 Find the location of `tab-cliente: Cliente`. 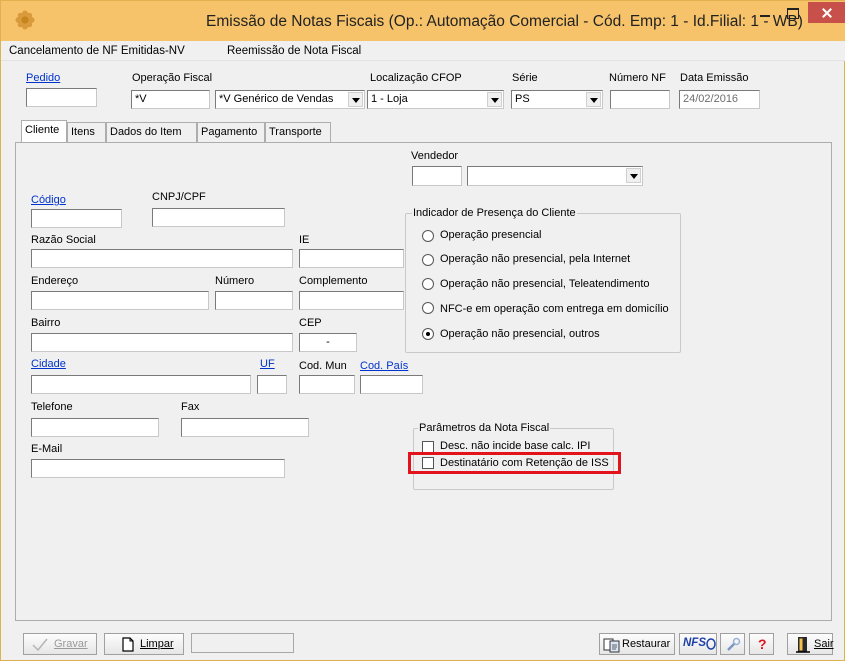

tab-cliente: Cliente is located at coordinates (44, 131).